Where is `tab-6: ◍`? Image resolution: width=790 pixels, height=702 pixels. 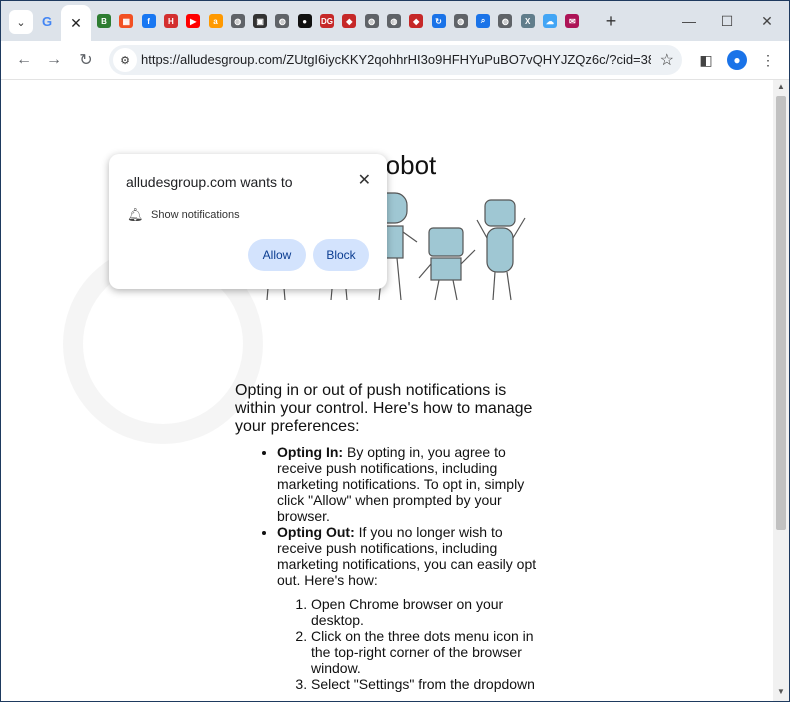
tab-6: ◍ is located at coordinates (238, 21).